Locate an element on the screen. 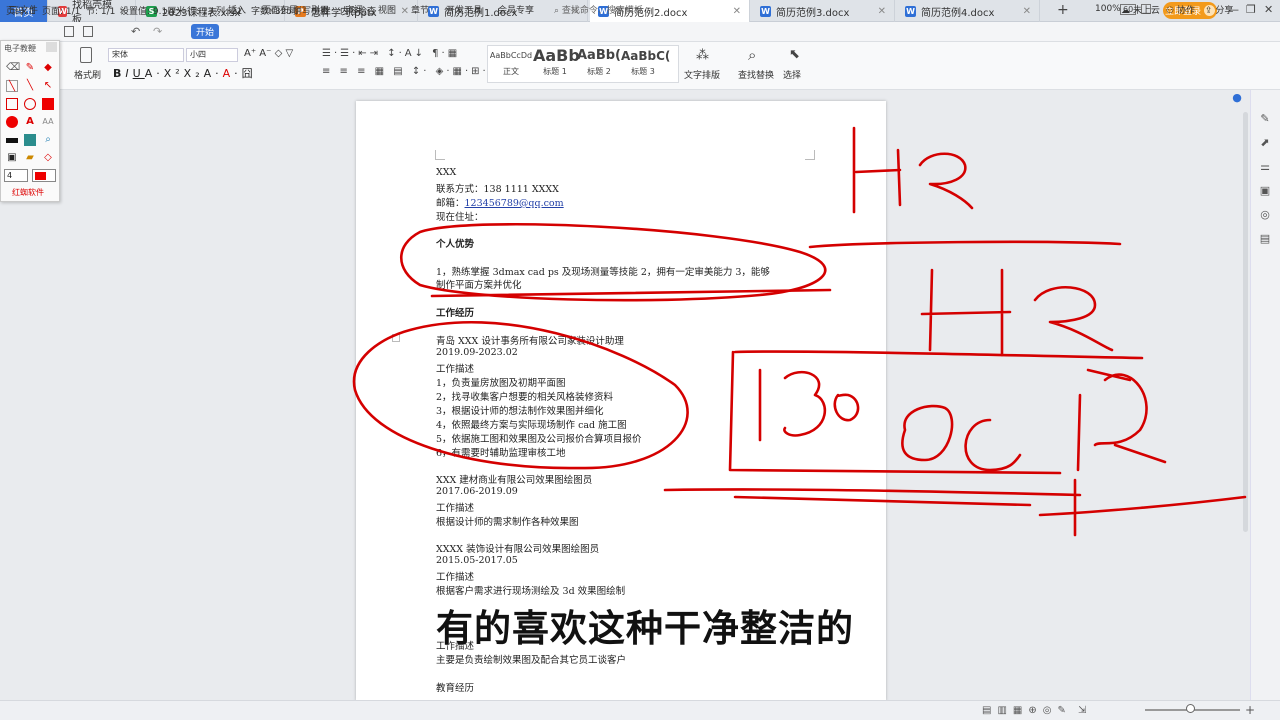 Image resolution: width=1280 pixels, height=720 pixels. text-layout-label: 文字排版 is located at coordinates (702, 74).